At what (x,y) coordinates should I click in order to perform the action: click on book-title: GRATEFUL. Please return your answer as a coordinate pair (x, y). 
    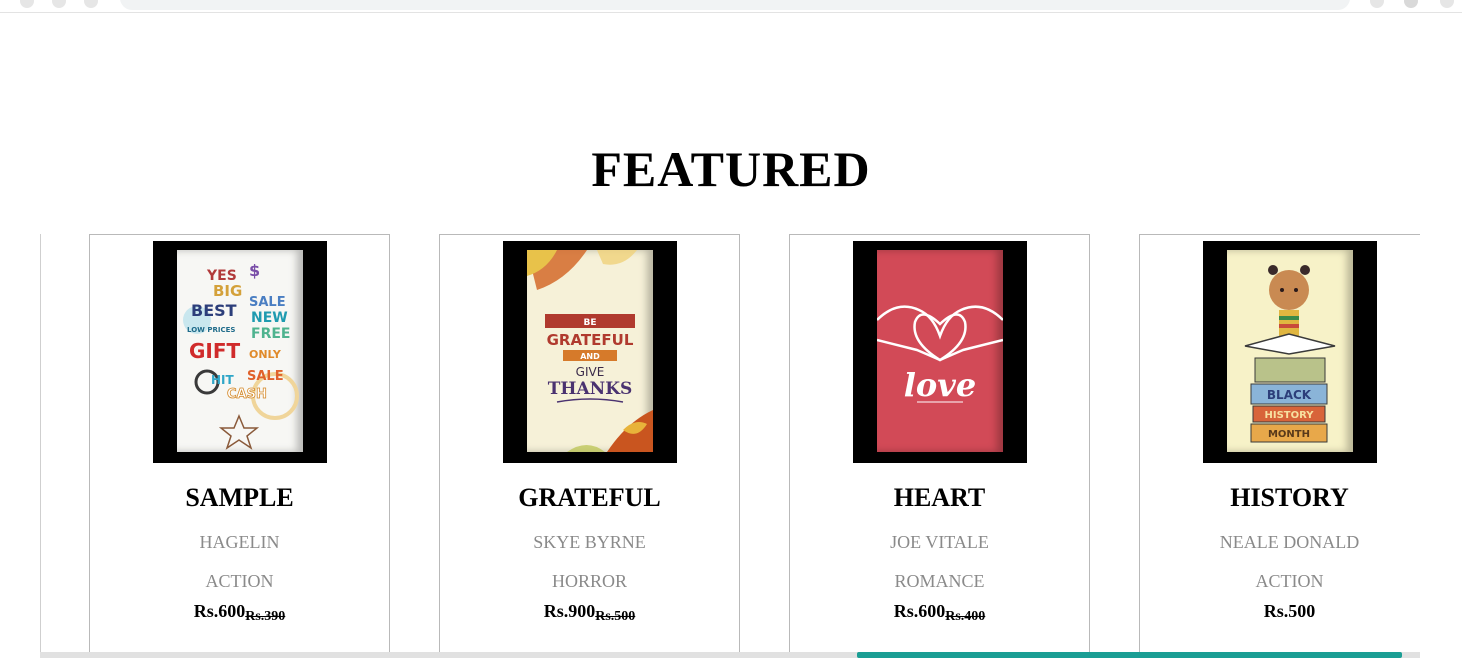
    Looking at the image, I should click on (589, 498).